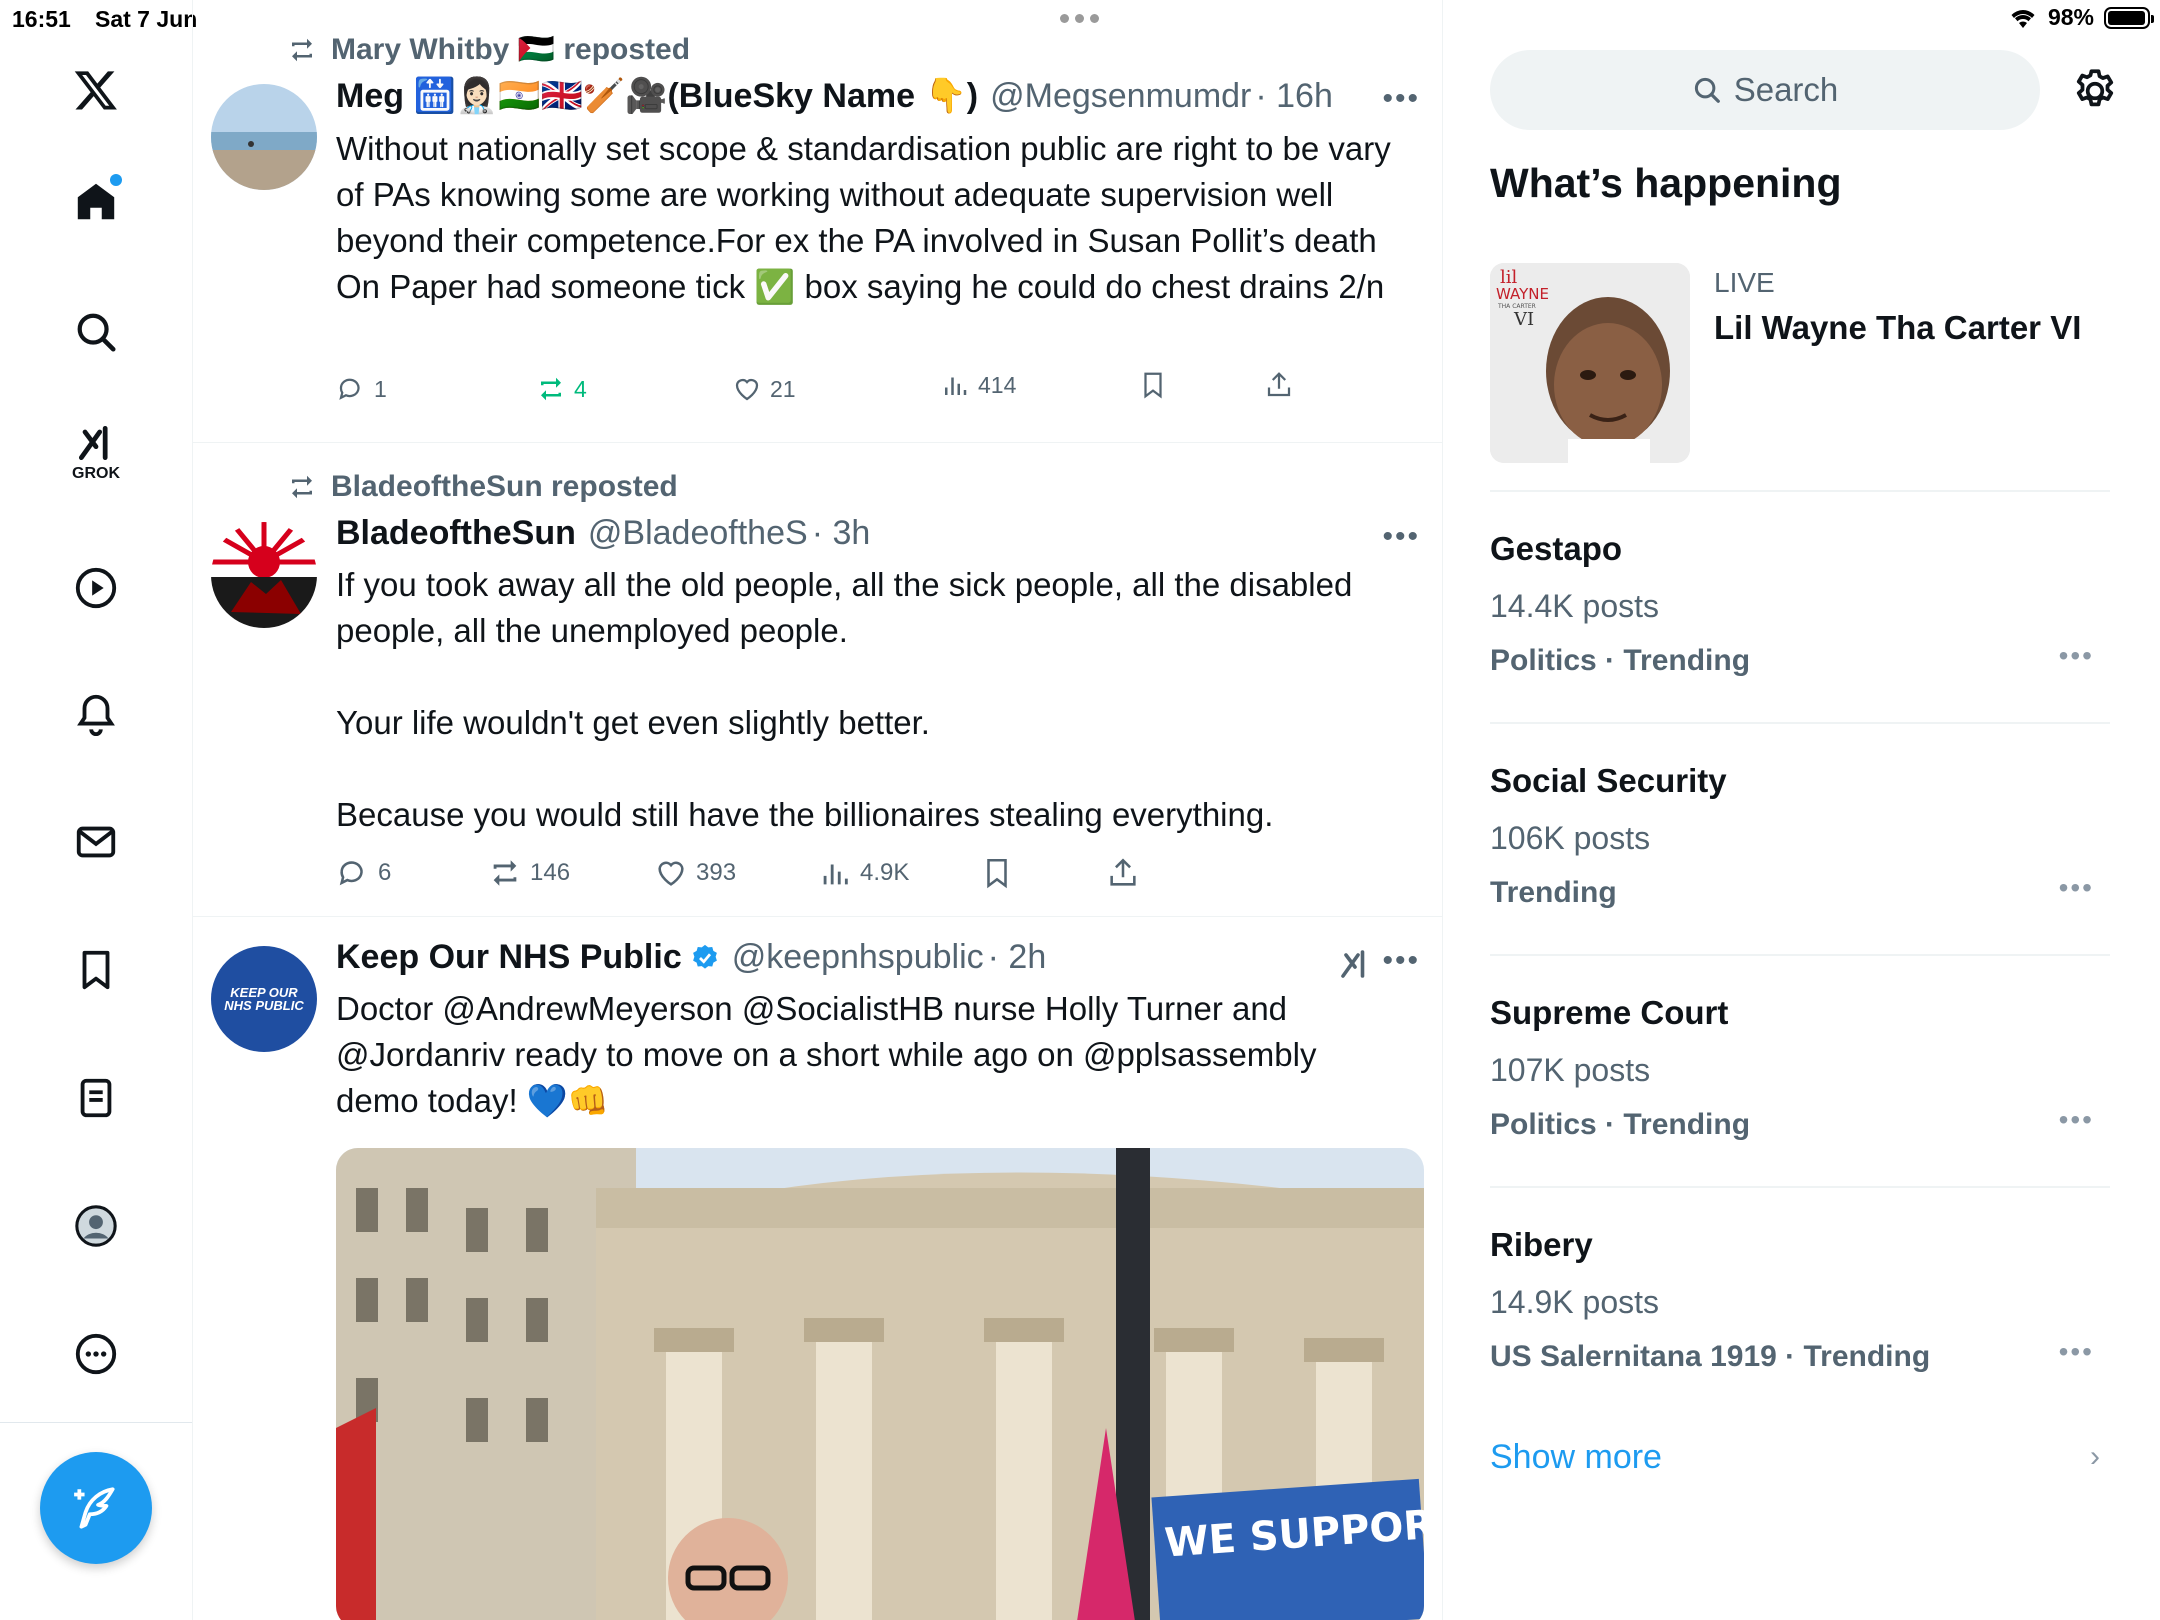  I want to click on author-name: BladeoftheSun, so click(456, 533).